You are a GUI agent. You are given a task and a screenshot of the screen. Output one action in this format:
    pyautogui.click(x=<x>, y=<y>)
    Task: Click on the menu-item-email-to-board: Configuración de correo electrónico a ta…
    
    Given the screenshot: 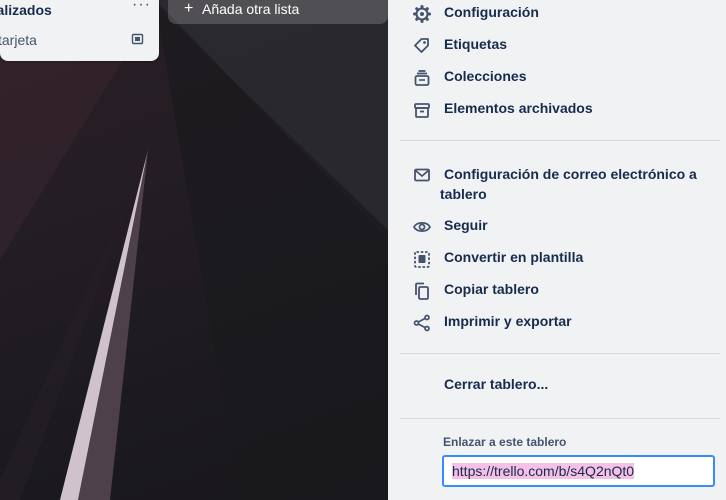 What is the action you would take?
    pyautogui.click(x=562, y=184)
    